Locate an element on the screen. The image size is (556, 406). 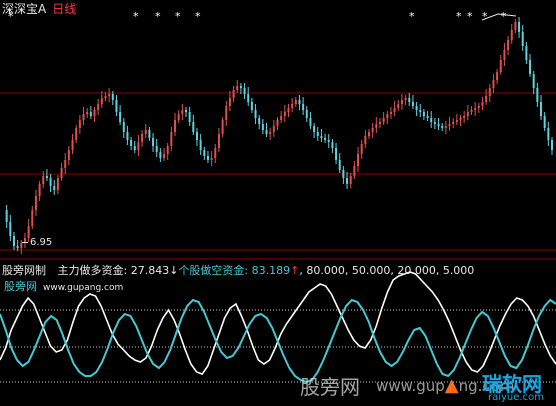
flame-logo-icon: ▲ is located at coordinates (451, 385).